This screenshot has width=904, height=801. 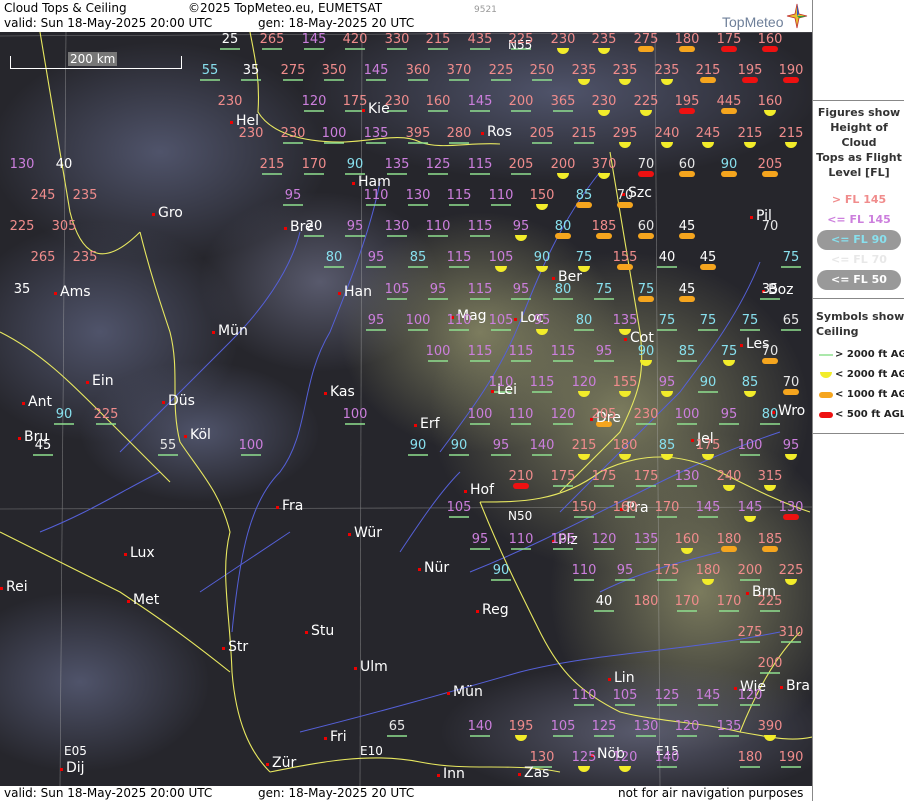 I want to click on place-label: Düs, so click(x=178, y=401).